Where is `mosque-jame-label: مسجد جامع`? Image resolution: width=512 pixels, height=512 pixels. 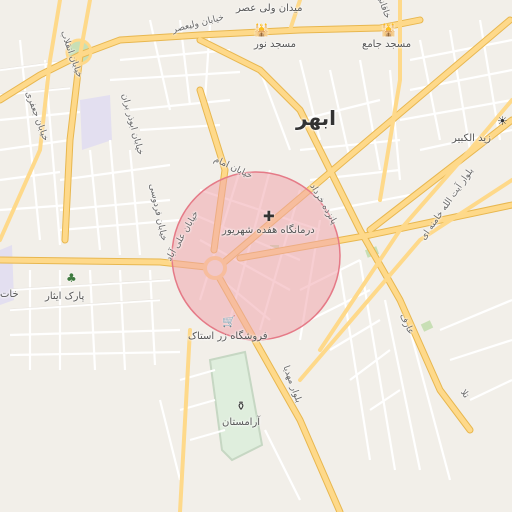 mosque-jame-label: مسجد جامع is located at coordinates (386, 45).